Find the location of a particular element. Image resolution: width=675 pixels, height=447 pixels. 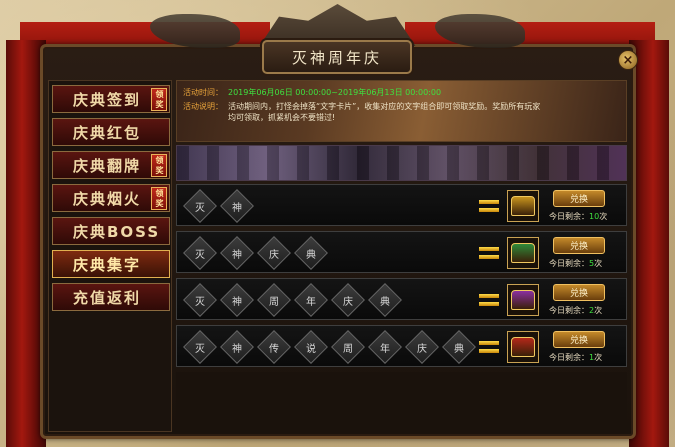

sidebar-item-label: 庆典签到 is located at coordinates (107, 99).